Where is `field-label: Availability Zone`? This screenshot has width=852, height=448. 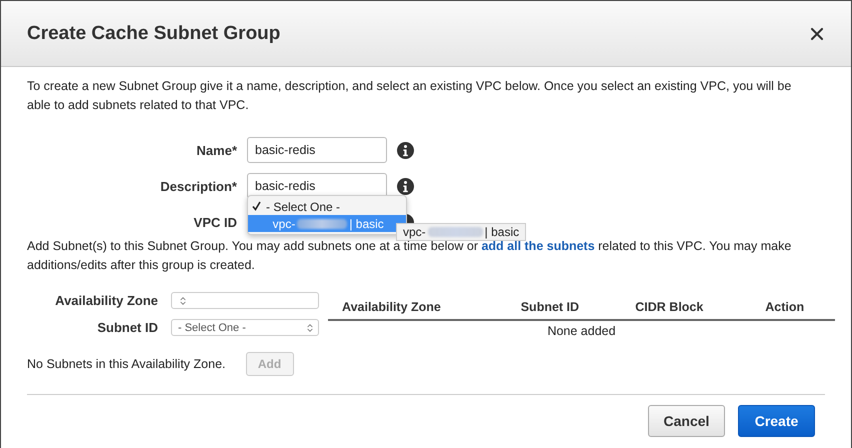 field-label: Availability Zone is located at coordinates (106, 300).